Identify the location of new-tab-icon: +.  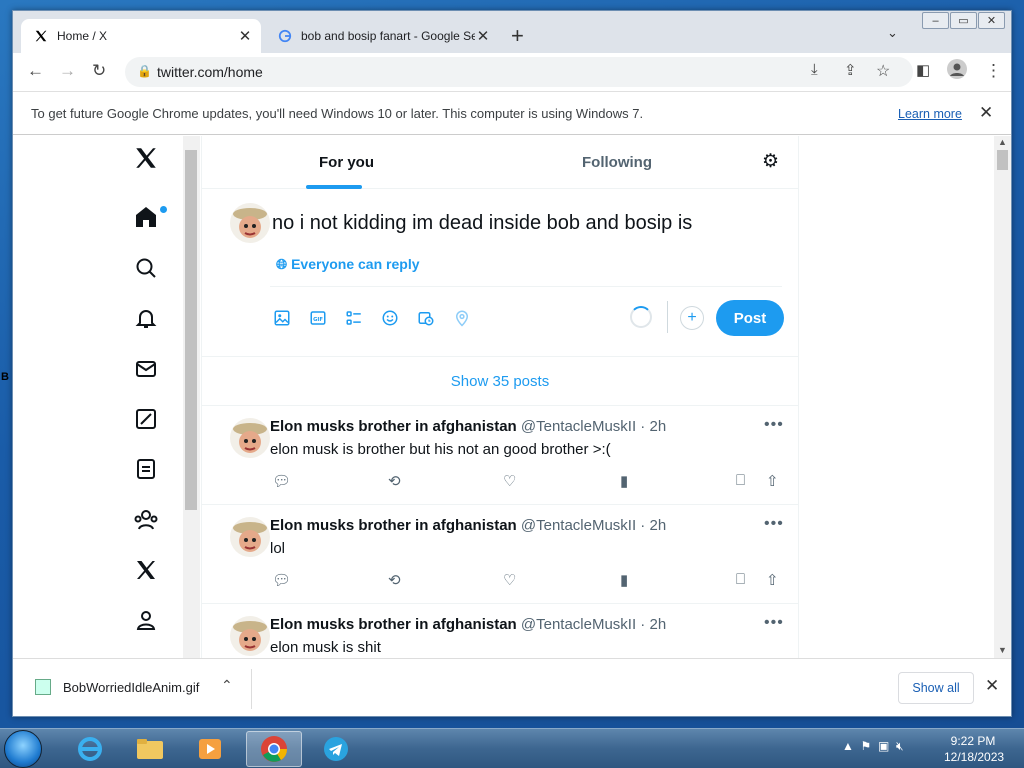
(517, 36).